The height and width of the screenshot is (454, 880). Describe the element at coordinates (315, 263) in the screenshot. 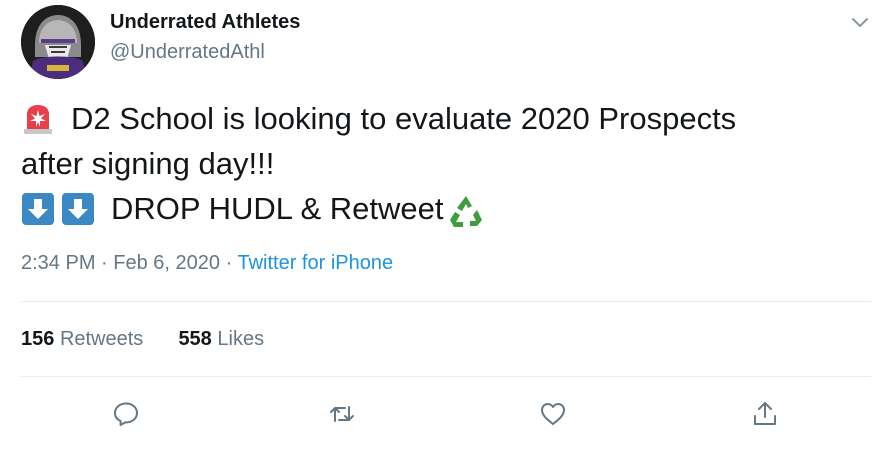

I see `tweet-source-link: Twitter for iPhone` at that location.